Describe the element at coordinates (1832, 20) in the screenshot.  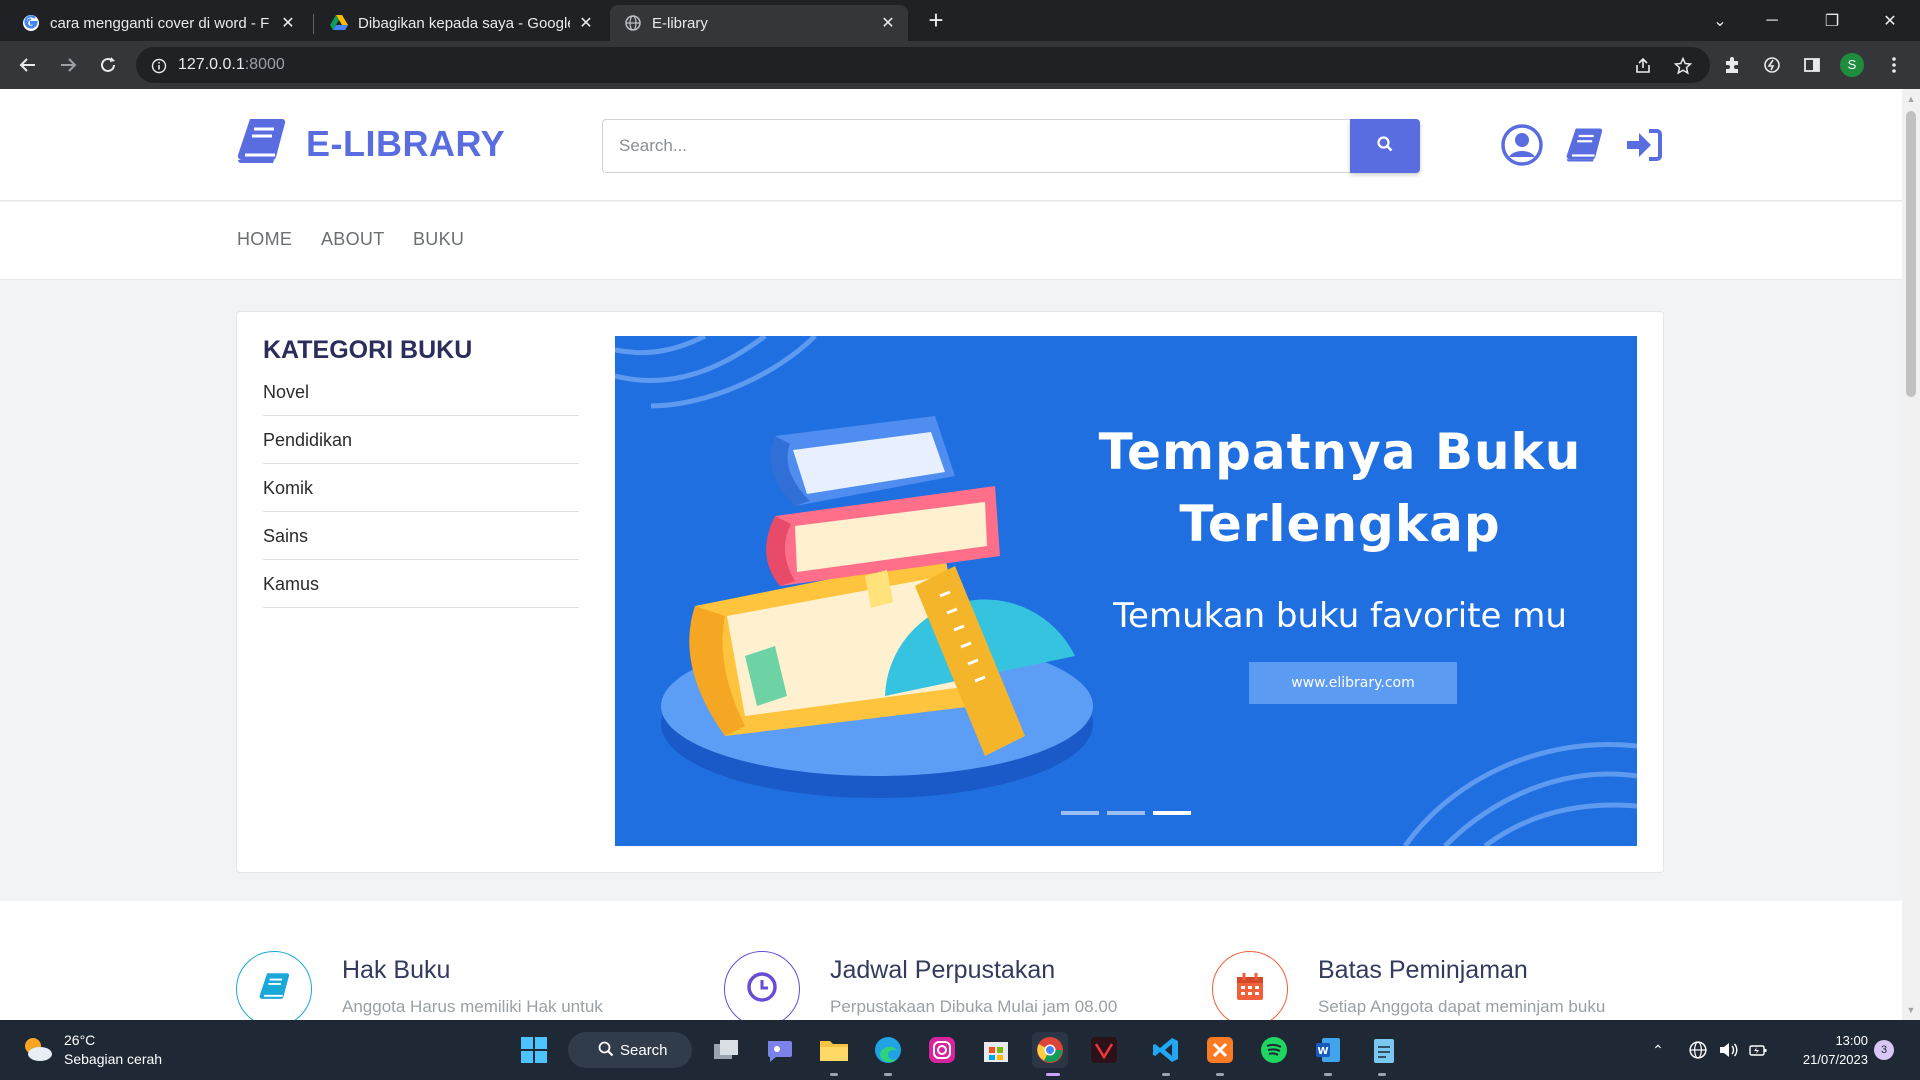
I see `restore-button: ❐` at that location.